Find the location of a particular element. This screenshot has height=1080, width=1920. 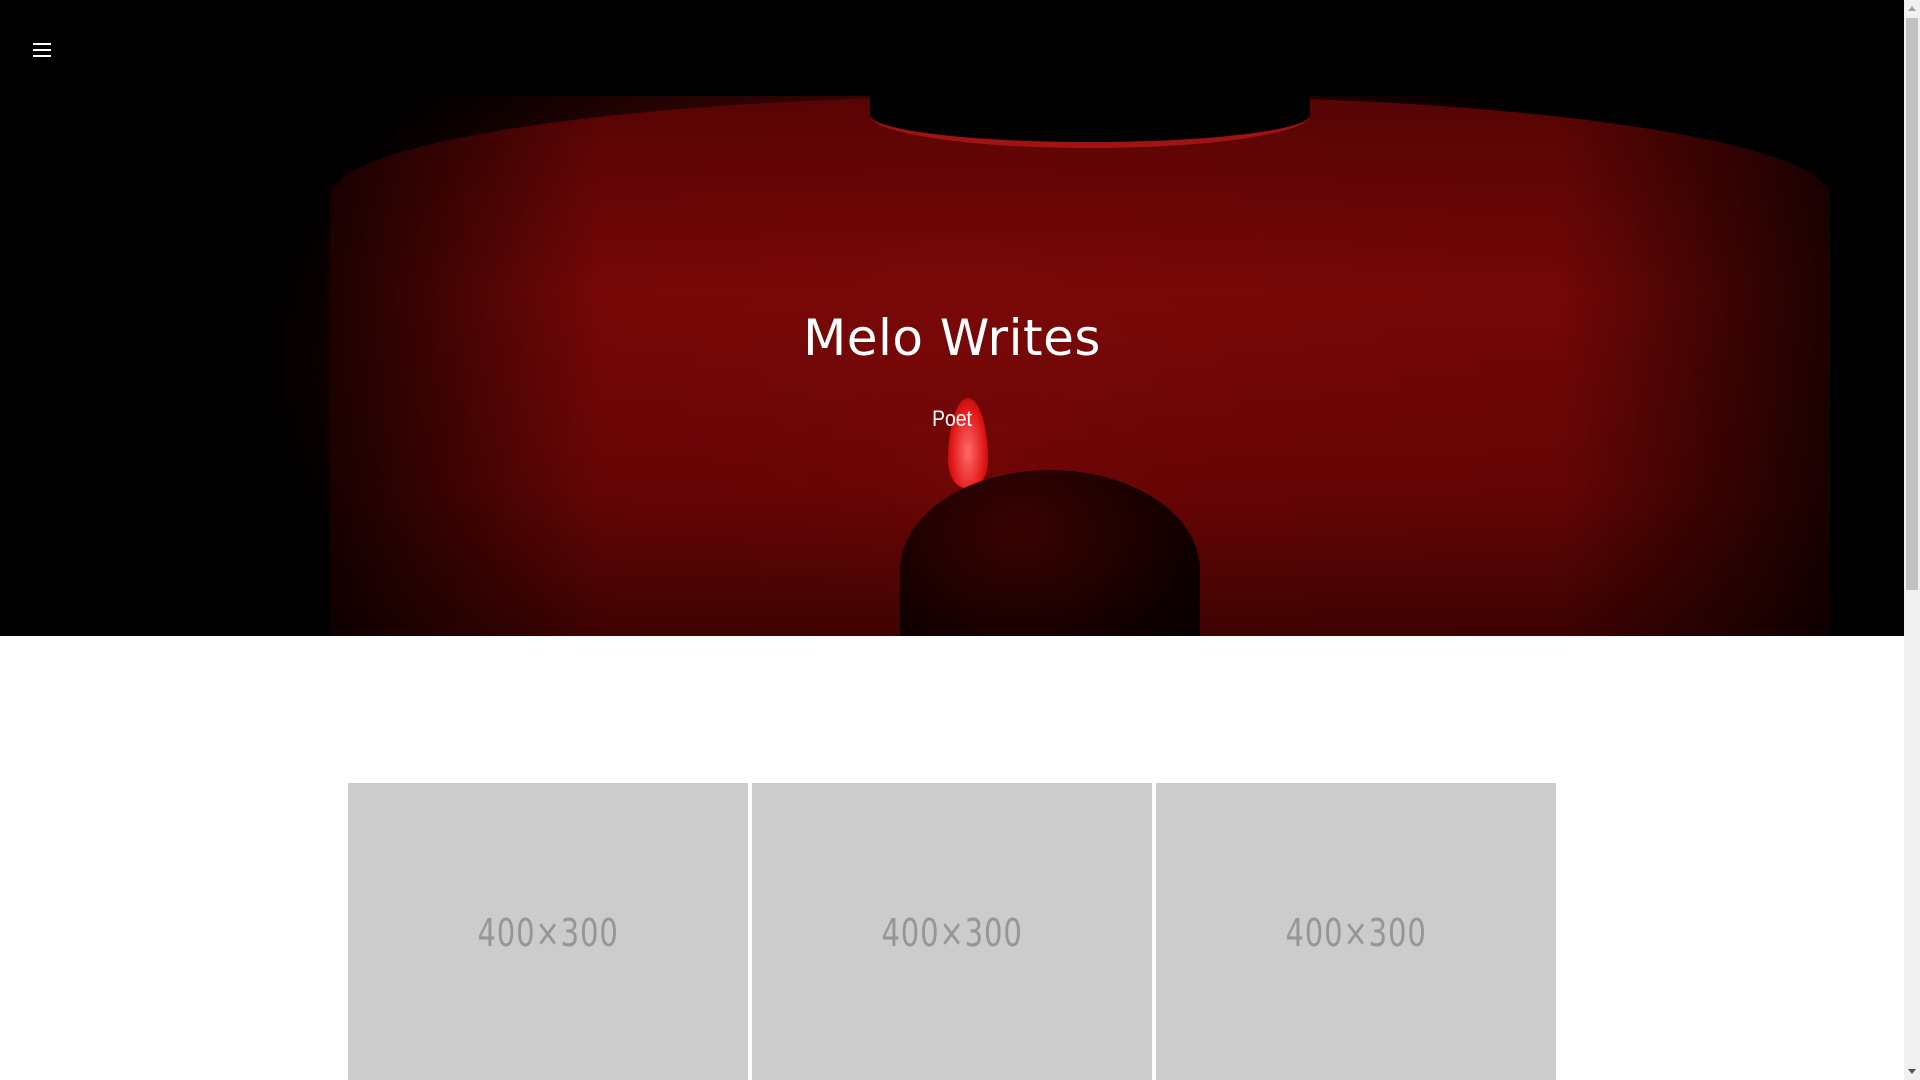

scroll-up-arrow-icon is located at coordinates (1912, 8).